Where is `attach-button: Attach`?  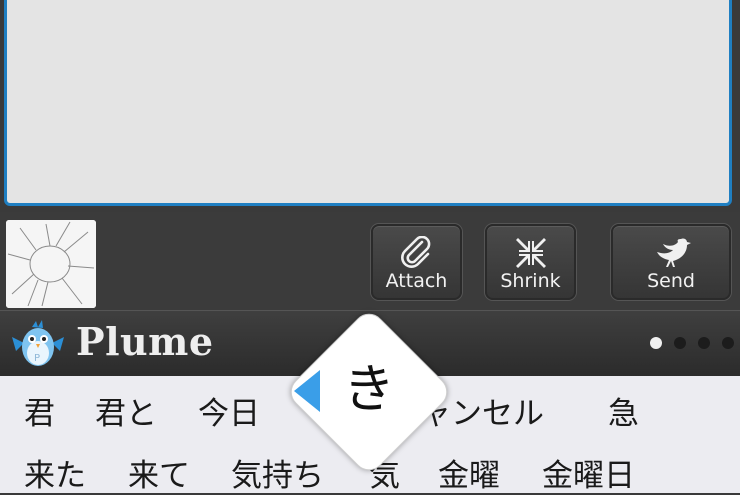
attach-button: Attach is located at coordinates (416, 262).